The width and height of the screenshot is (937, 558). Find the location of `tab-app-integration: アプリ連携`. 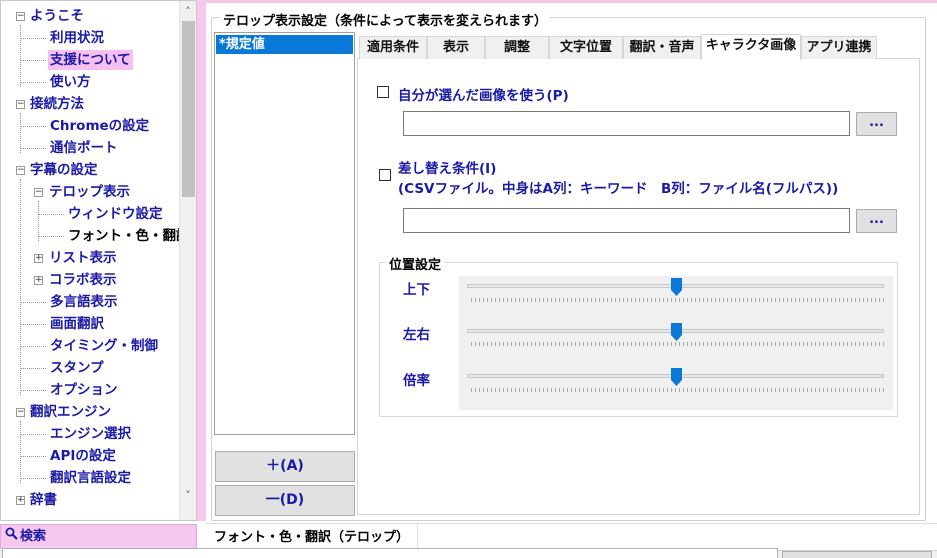

tab-app-integration: アプリ連携 is located at coordinates (839, 47).